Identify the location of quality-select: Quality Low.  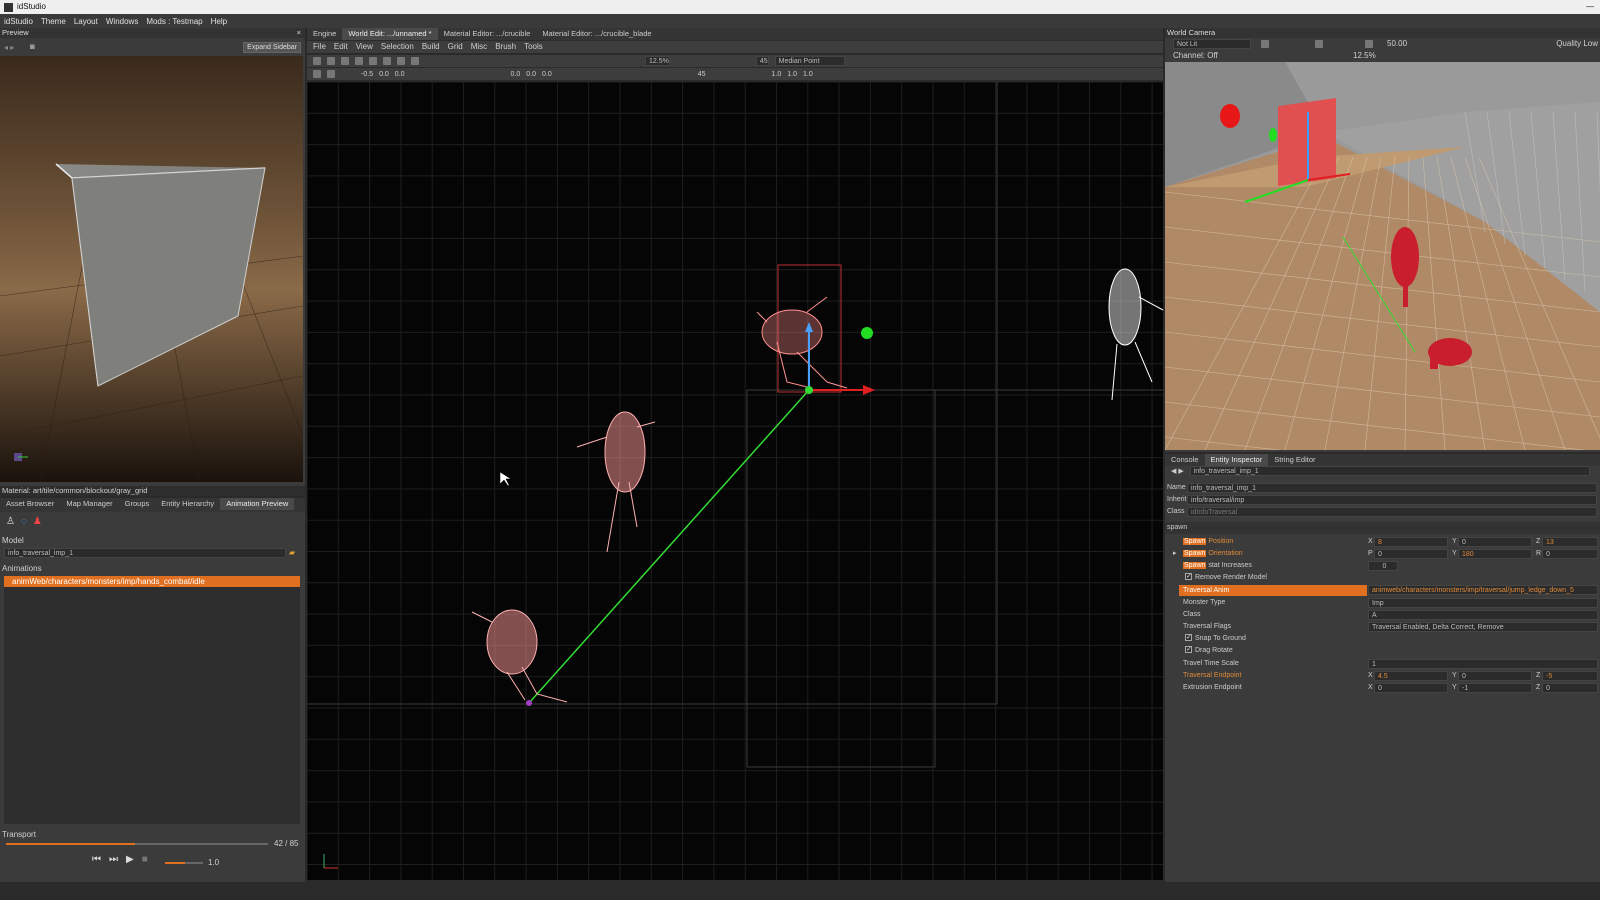
(1577, 43).